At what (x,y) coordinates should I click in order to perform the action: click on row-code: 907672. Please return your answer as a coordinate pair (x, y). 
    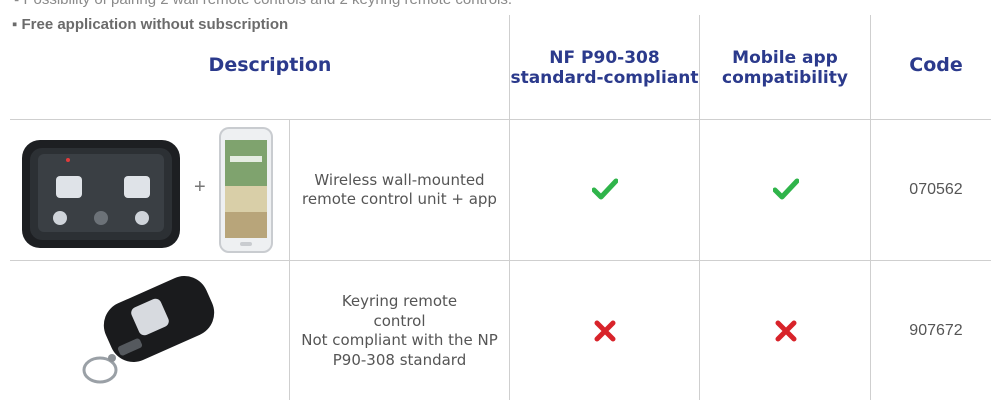
    Looking at the image, I should click on (936, 331).